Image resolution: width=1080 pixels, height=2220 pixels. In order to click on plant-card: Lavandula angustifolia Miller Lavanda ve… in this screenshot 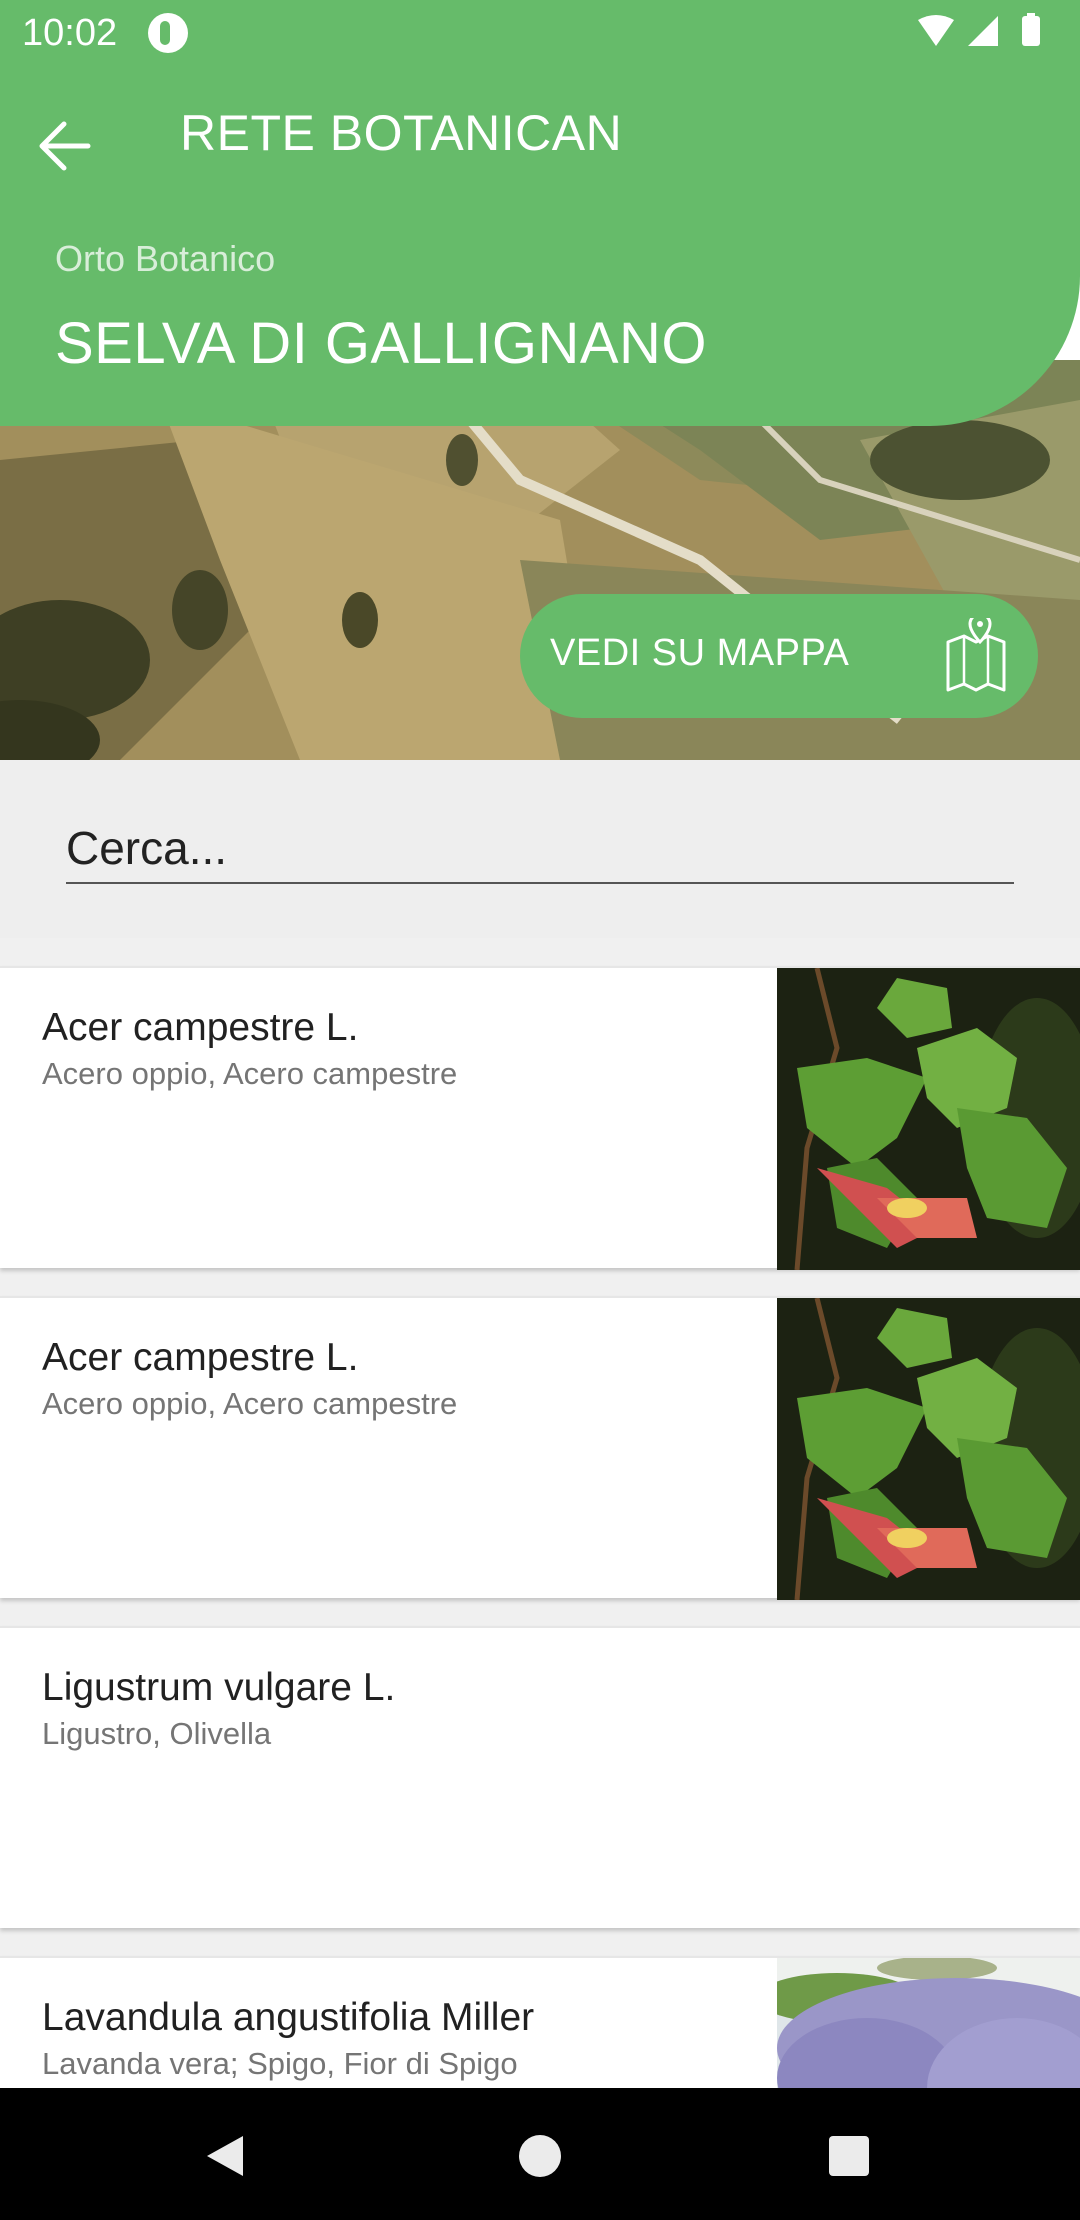, I will do `click(540, 2022)`.